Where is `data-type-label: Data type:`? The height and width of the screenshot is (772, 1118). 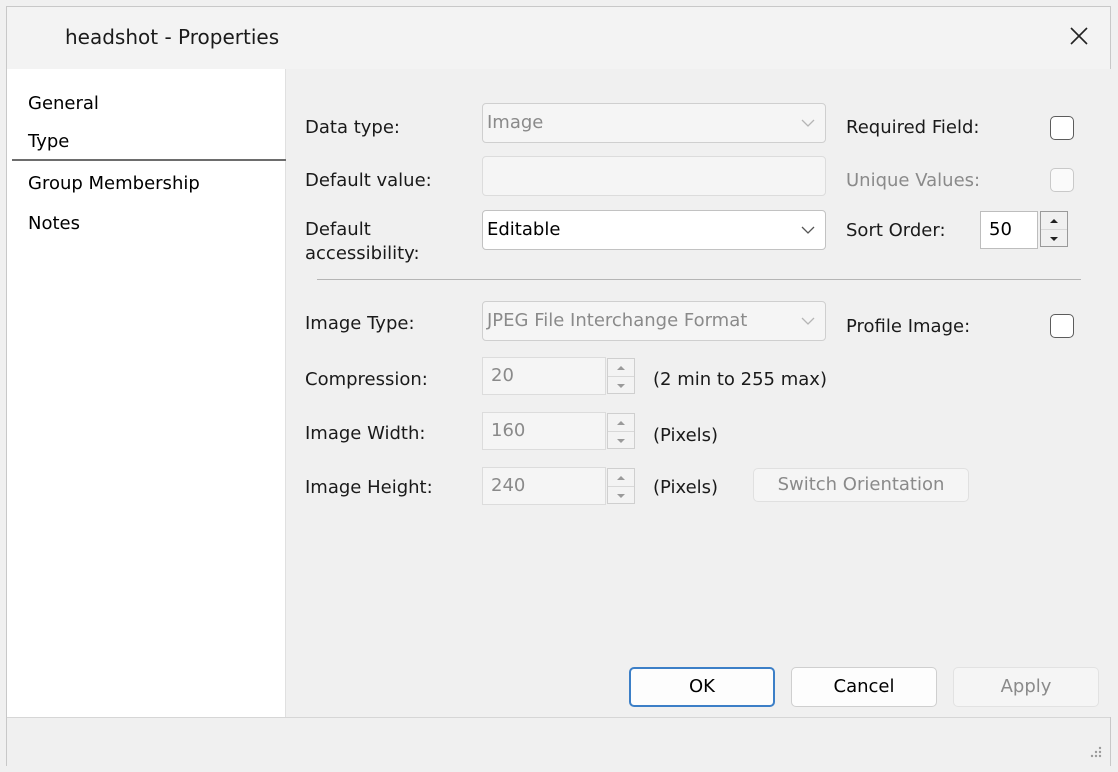 data-type-label: Data type: is located at coordinates (352, 127).